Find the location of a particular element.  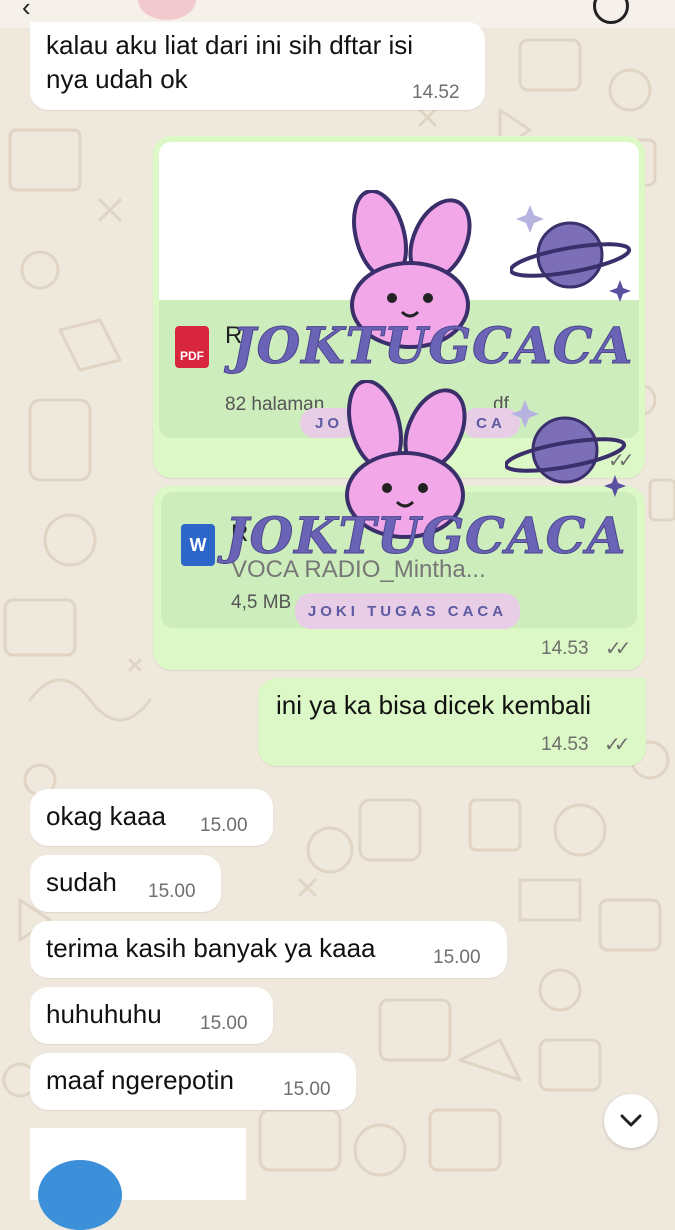

message-text: kalau aku liat dari ini sih dftar isi is located at coordinates (230, 45).